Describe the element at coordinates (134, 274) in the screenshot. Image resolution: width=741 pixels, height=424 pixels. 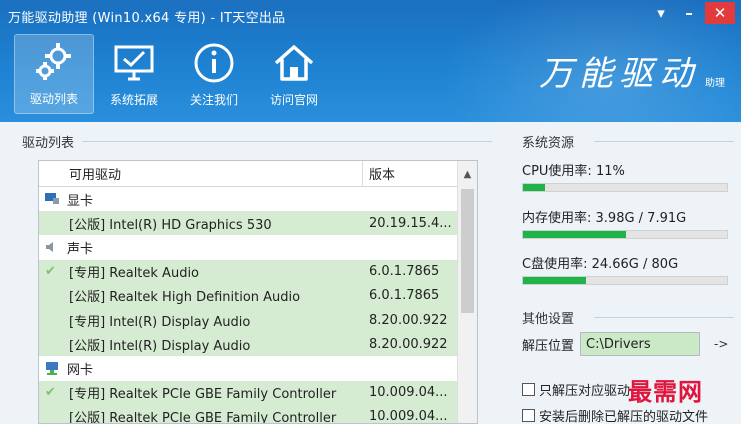
I see `driver-name: [专用] Realtek Audio` at that location.